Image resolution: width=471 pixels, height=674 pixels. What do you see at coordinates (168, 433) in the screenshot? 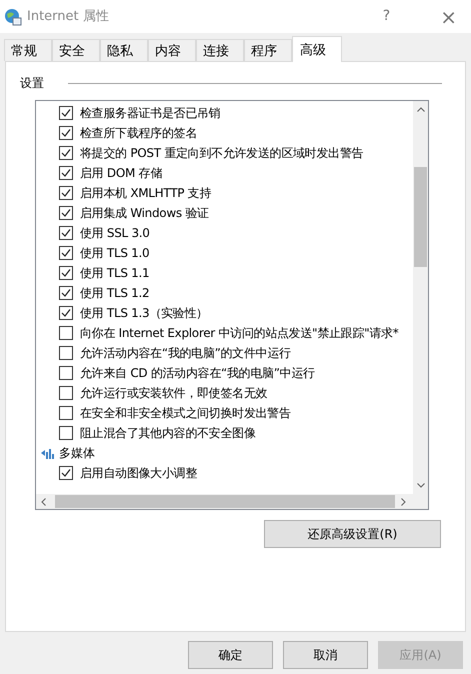
I see `setting-label: 阻止混合了其他内容的不安全图像` at bounding box center [168, 433].